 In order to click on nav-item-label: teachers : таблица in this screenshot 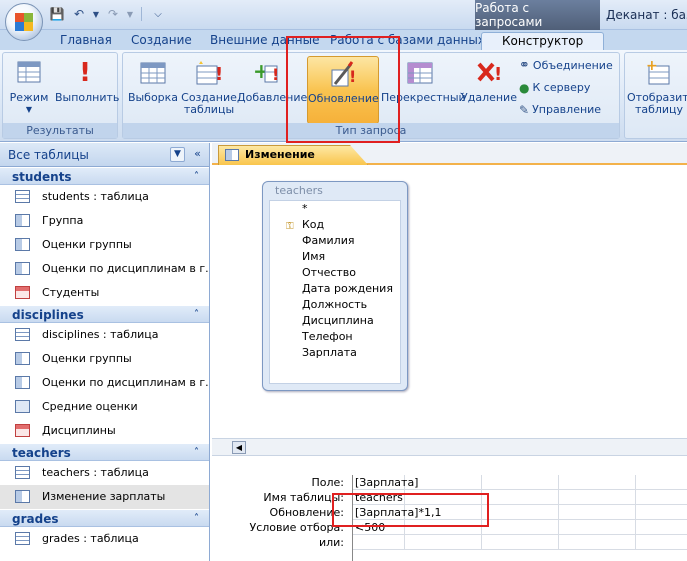, I will do `click(95, 472)`.